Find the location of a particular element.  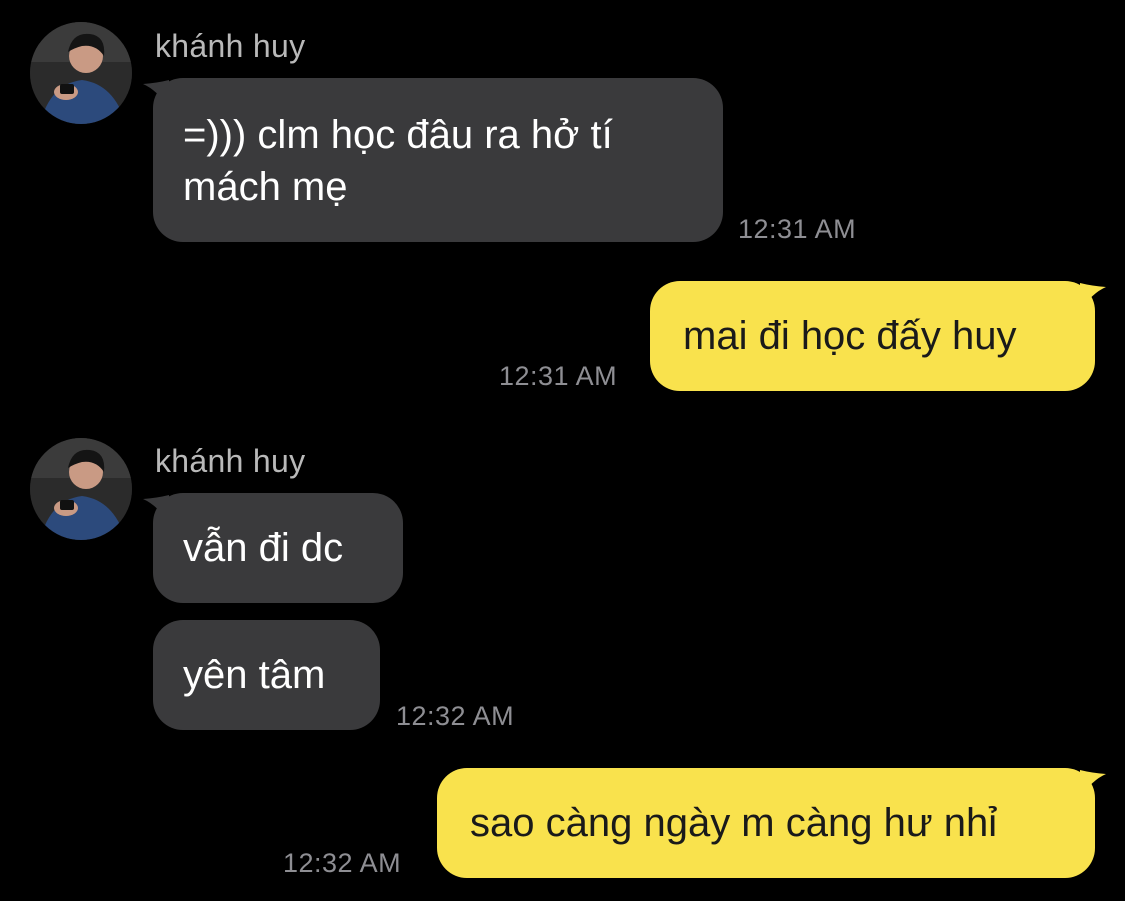

message-bubble: mai đi học đấy huy is located at coordinates (872, 336).